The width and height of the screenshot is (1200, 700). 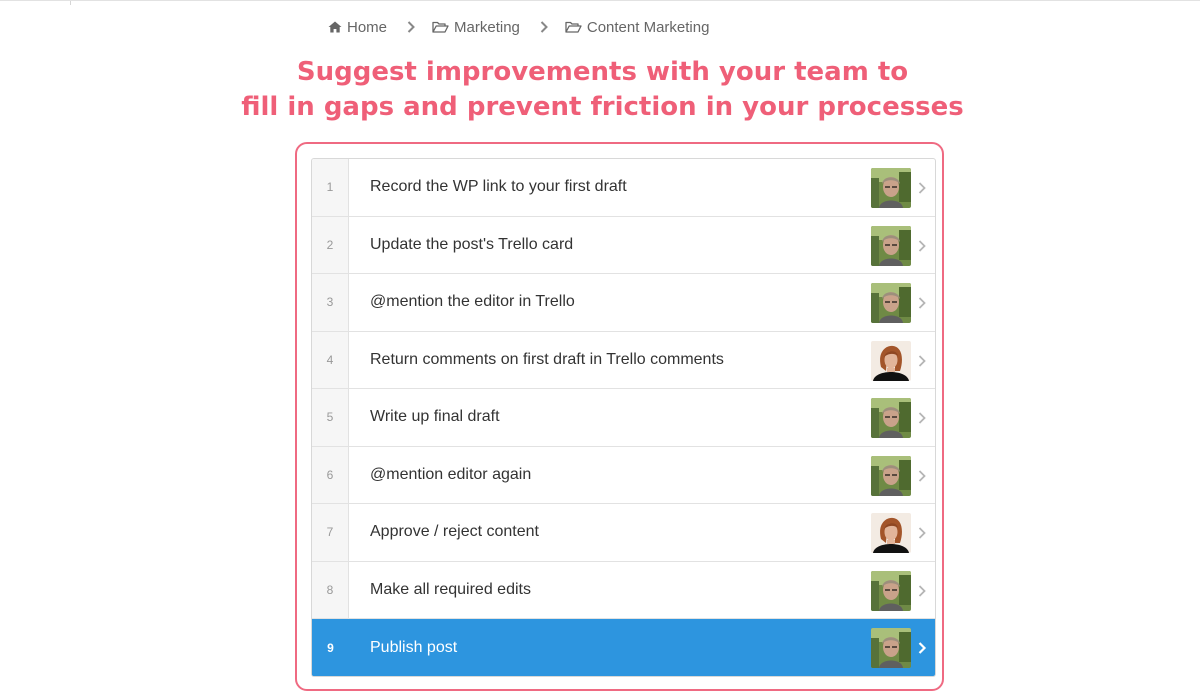 What do you see at coordinates (330, 417) in the screenshot?
I see `step-number: 5` at bounding box center [330, 417].